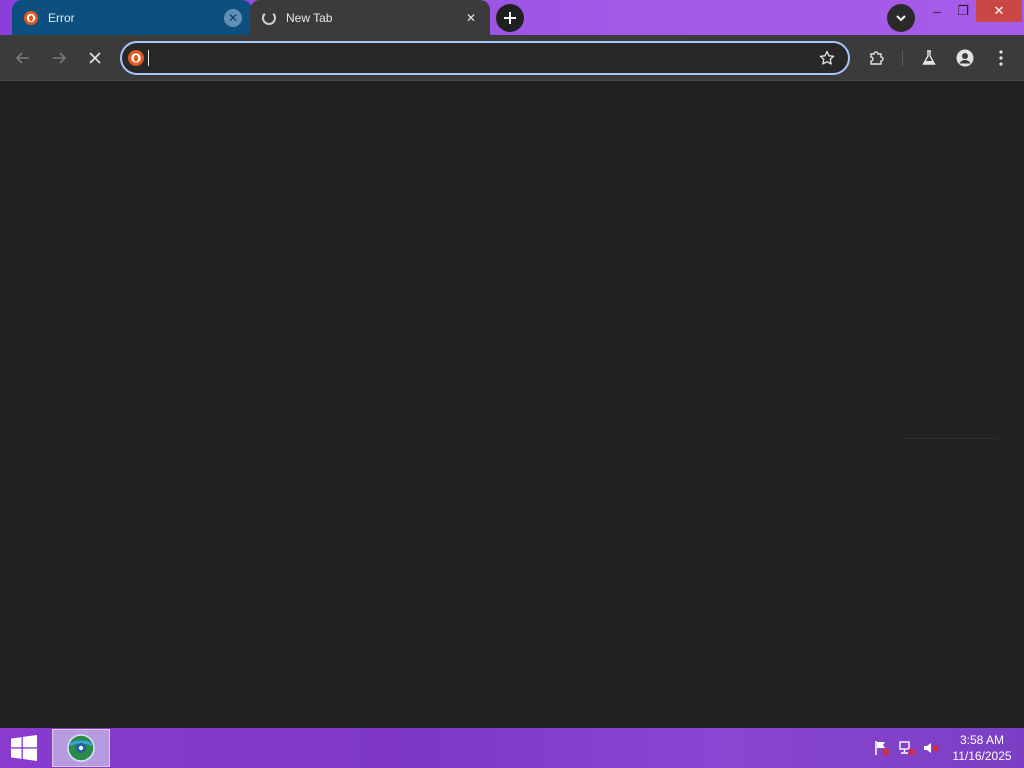 Image resolution: width=1024 pixels, height=768 pixels. I want to click on labs-flask-icon, so click(929, 57).